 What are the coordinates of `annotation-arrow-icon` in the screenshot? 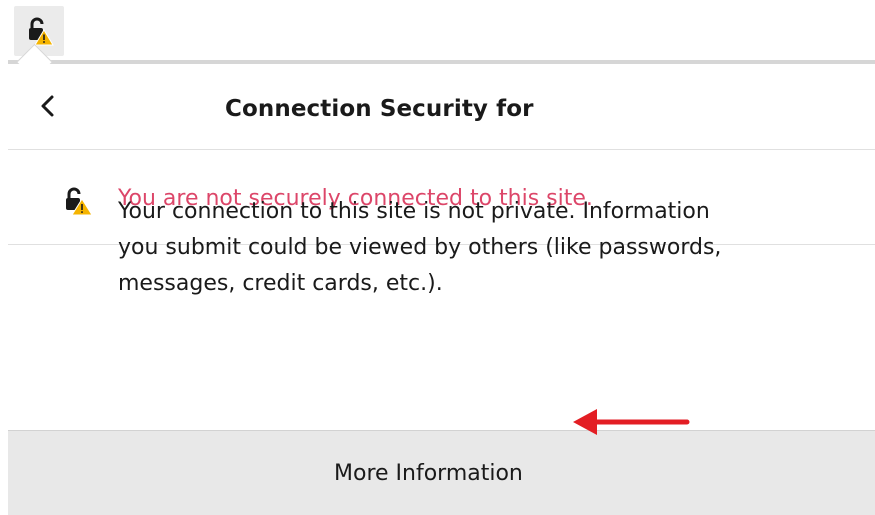 It's located at (631, 422).